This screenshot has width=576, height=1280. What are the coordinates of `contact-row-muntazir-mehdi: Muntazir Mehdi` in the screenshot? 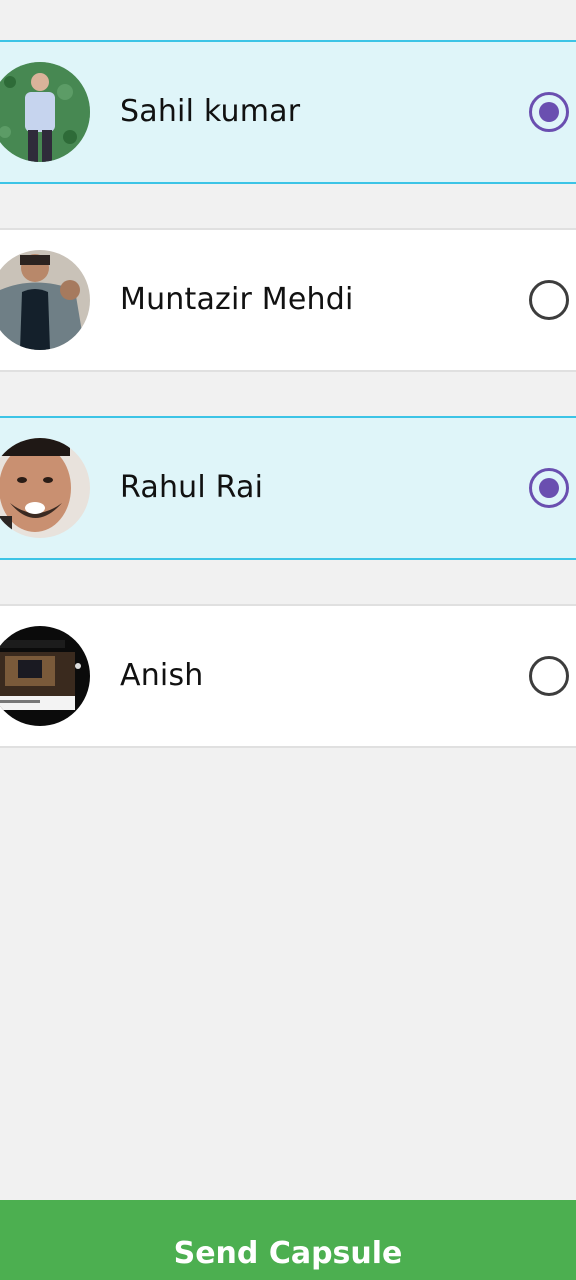 It's located at (288, 300).